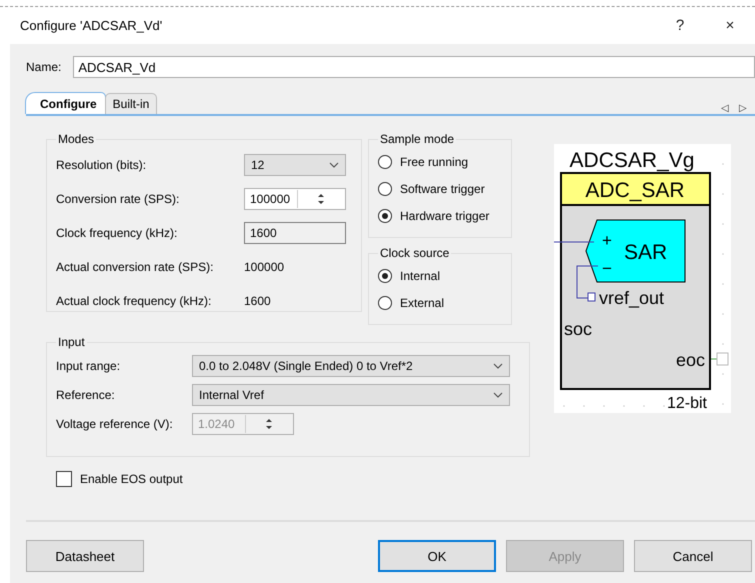 The image size is (755, 583). Describe the element at coordinates (71, 342) in the screenshot. I see `group-title: Input` at that location.